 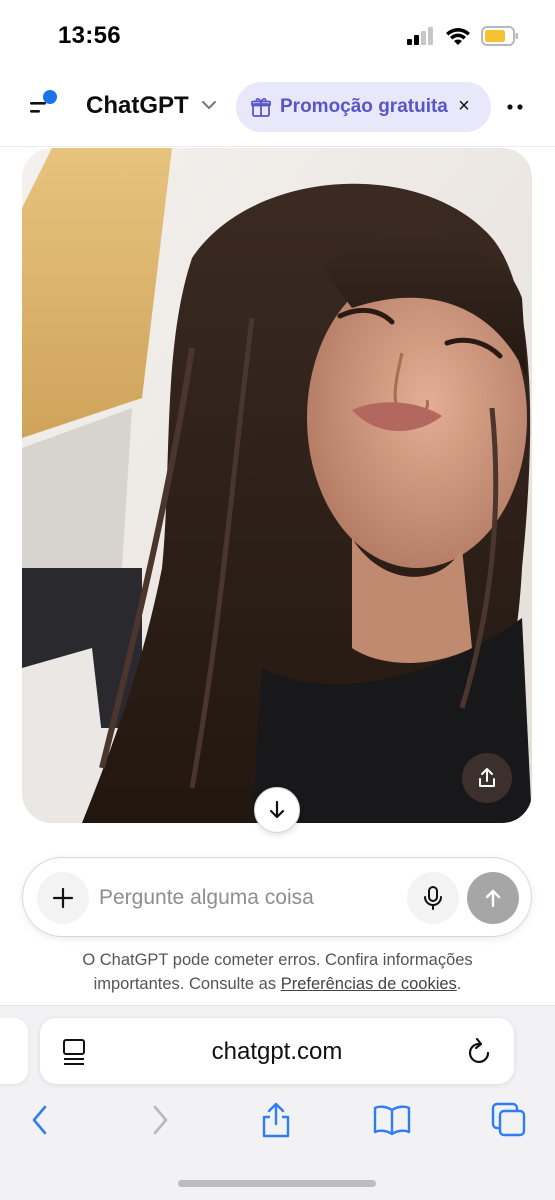 I want to click on promo-label: Promoção gratuita, so click(x=364, y=106).